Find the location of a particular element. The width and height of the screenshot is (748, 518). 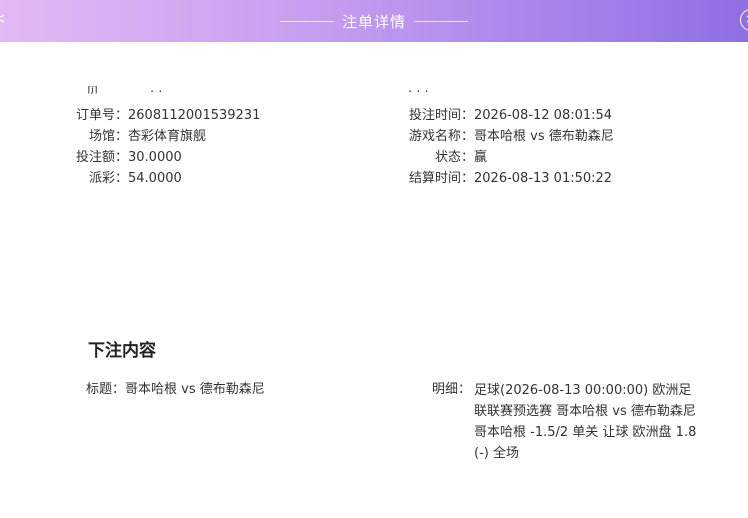

payout-label: 派彩： is located at coordinates (108, 178).